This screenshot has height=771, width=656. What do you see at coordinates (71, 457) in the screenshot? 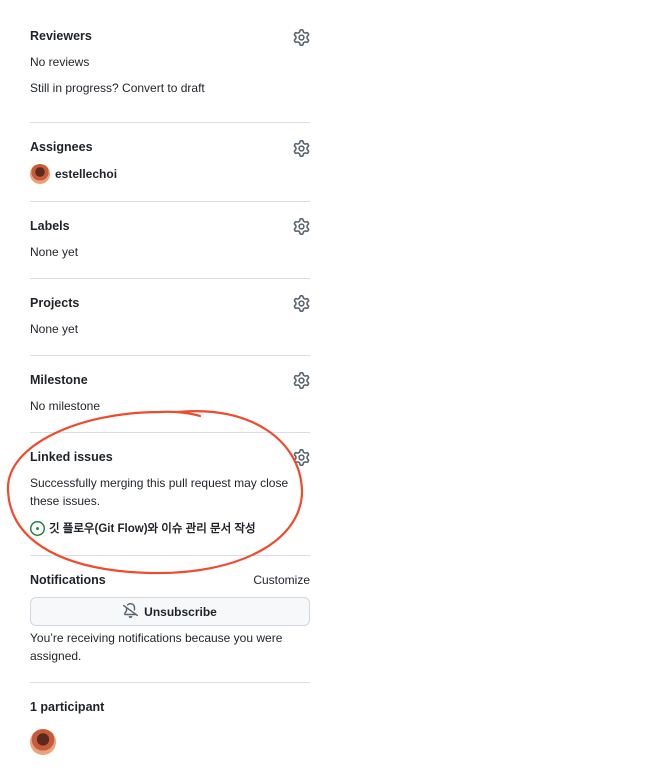
I see `linked-issues-title: Linked issues` at bounding box center [71, 457].